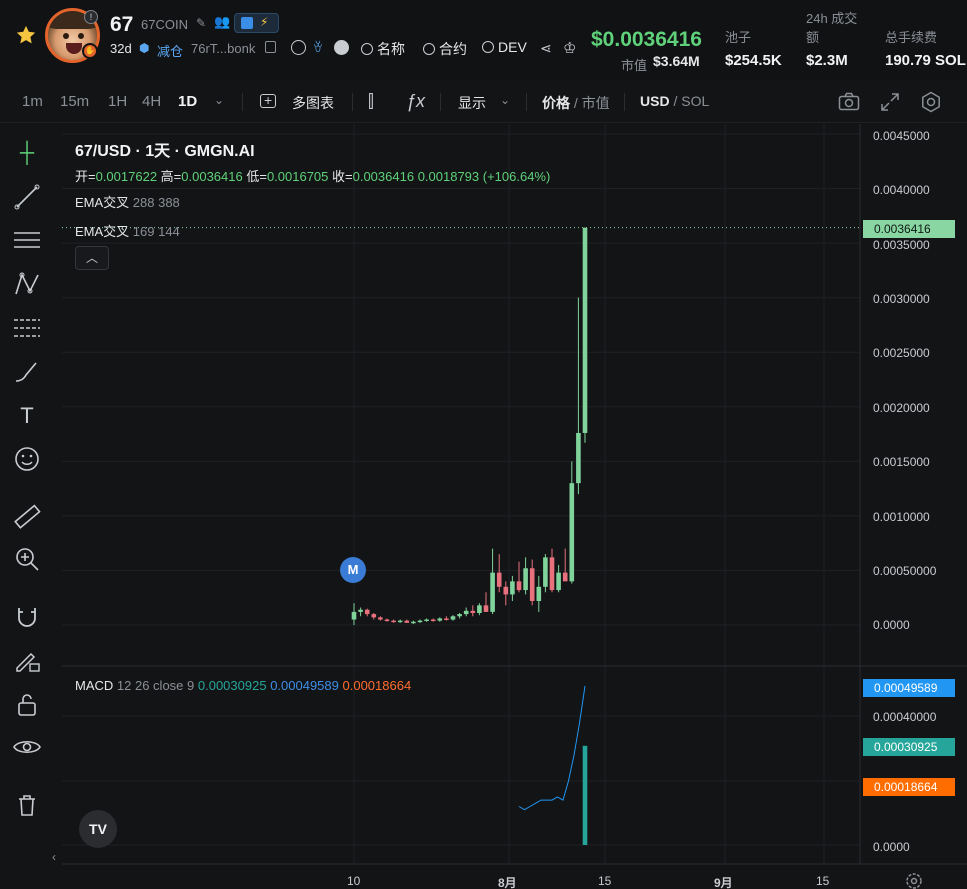 This screenshot has width=967, height=889. Describe the element at coordinates (723, 882) in the screenshot. I see `time-axis-label: 9月` at that location.